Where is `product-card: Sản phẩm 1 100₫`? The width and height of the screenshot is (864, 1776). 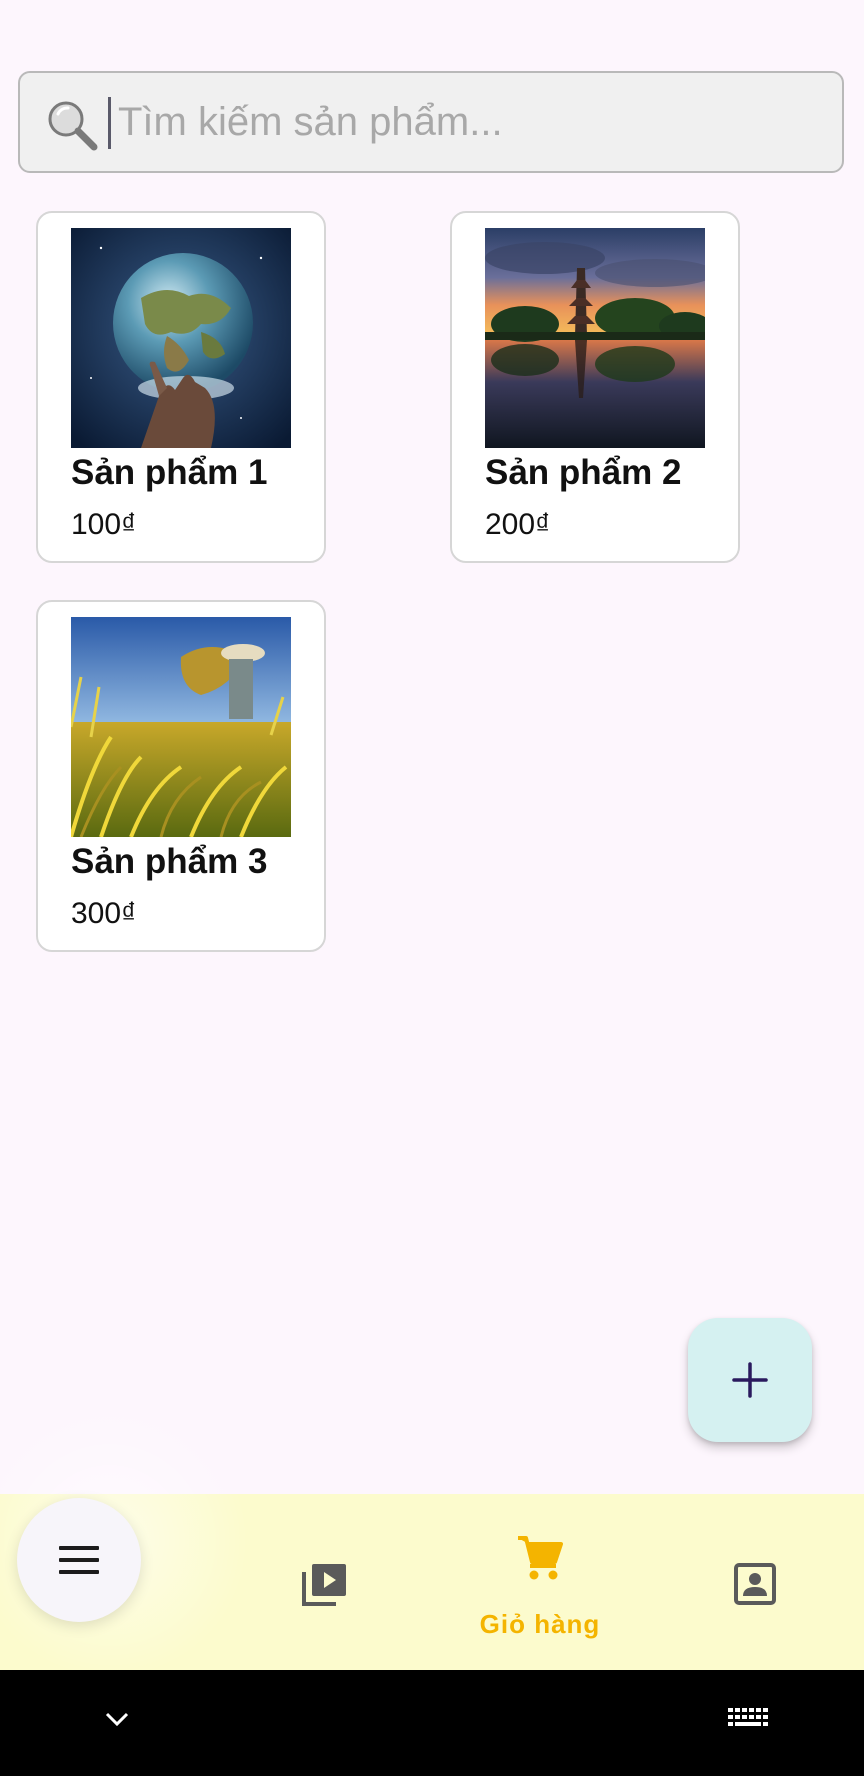
product-card: Sản phẩm 1 100₫ is located at coordinates (181, 387).